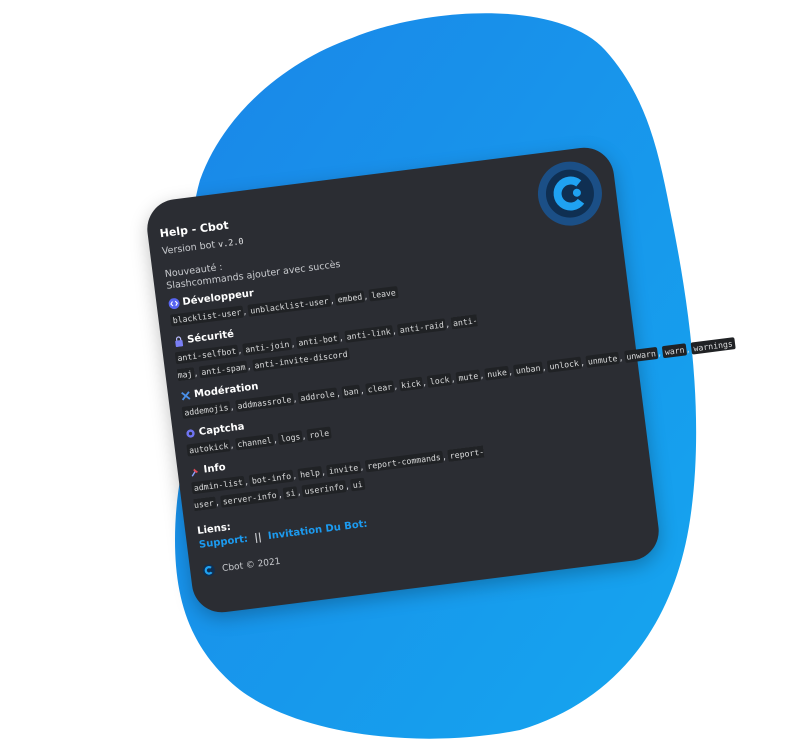 Image resolution: width=795 pixels, height=748 pixels. Describe the element at coordinates (319, 434) in the screenshot. I see `command-chip: role` at that location.